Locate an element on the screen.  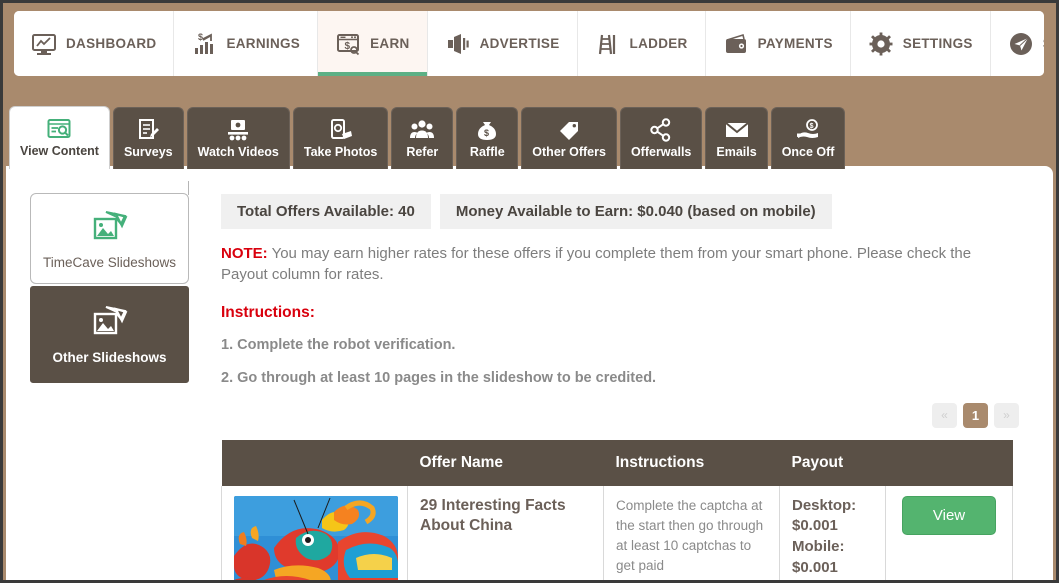
sidebar-connector-line is located at coordinates (188, 188).